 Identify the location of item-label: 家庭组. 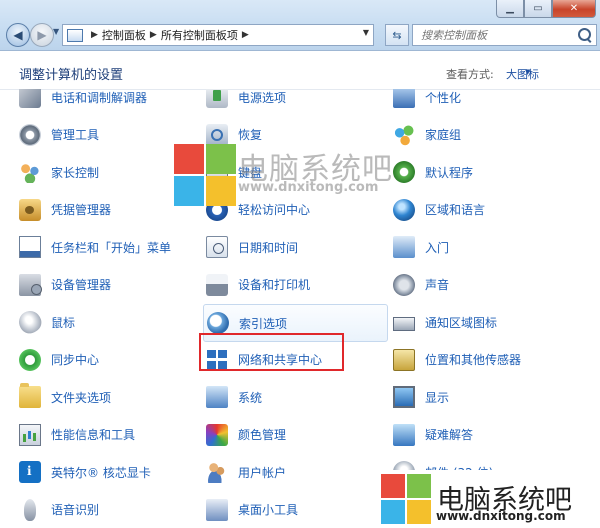
(443, 135).